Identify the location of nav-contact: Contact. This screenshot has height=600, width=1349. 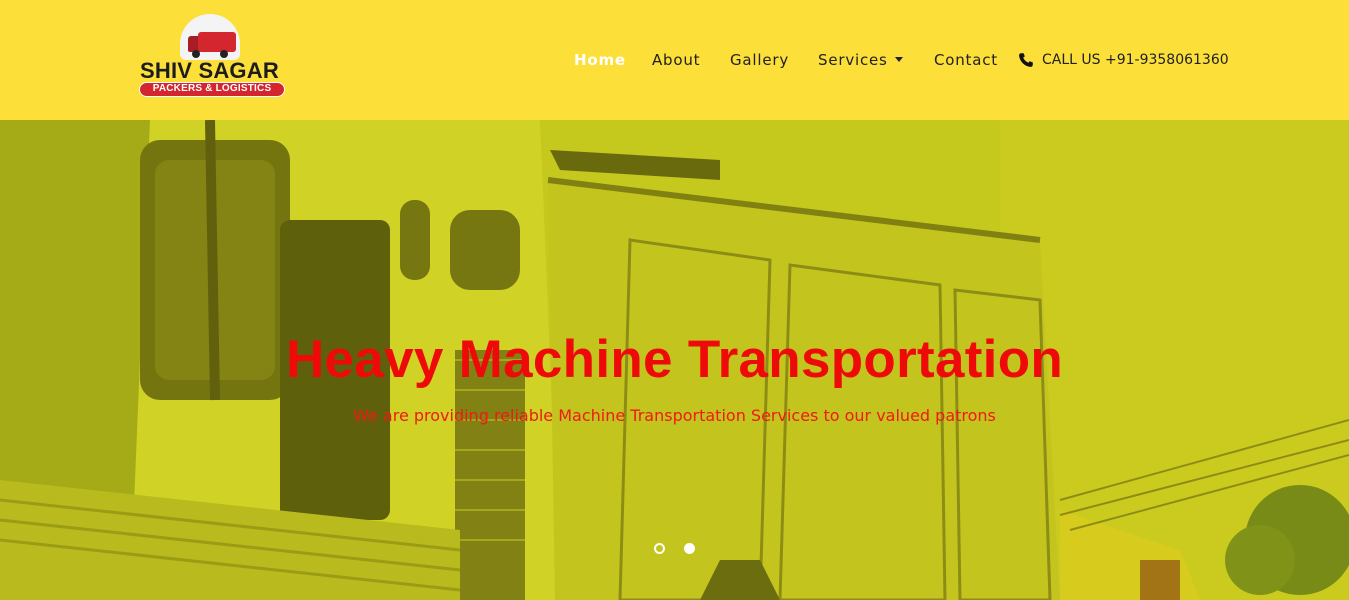
(966, 60).